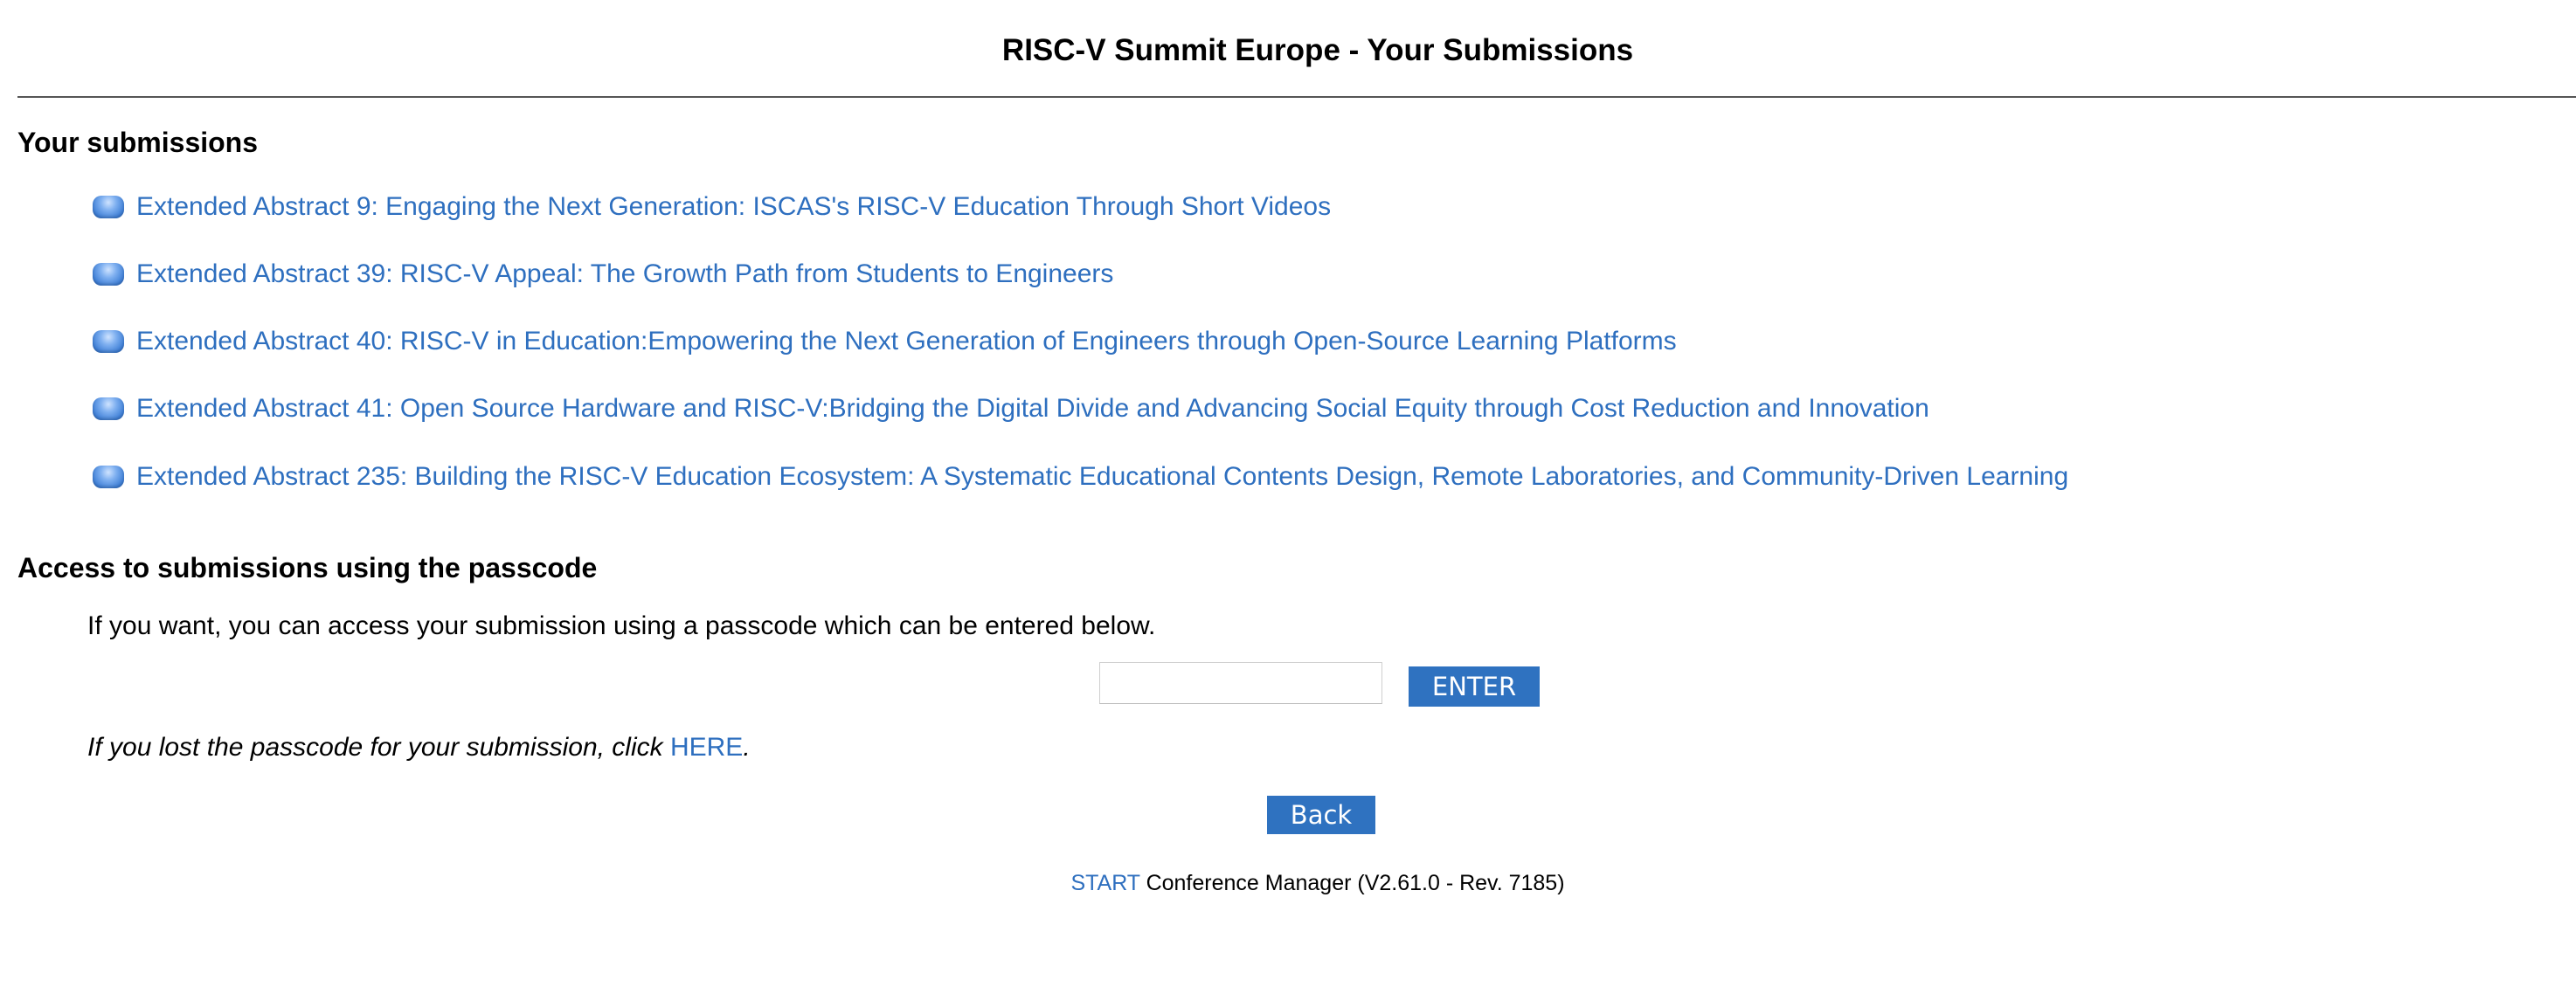 The height and width of the screenshot is (1001, 2576). I want to click on here-link: HERE, so click(706, 747).